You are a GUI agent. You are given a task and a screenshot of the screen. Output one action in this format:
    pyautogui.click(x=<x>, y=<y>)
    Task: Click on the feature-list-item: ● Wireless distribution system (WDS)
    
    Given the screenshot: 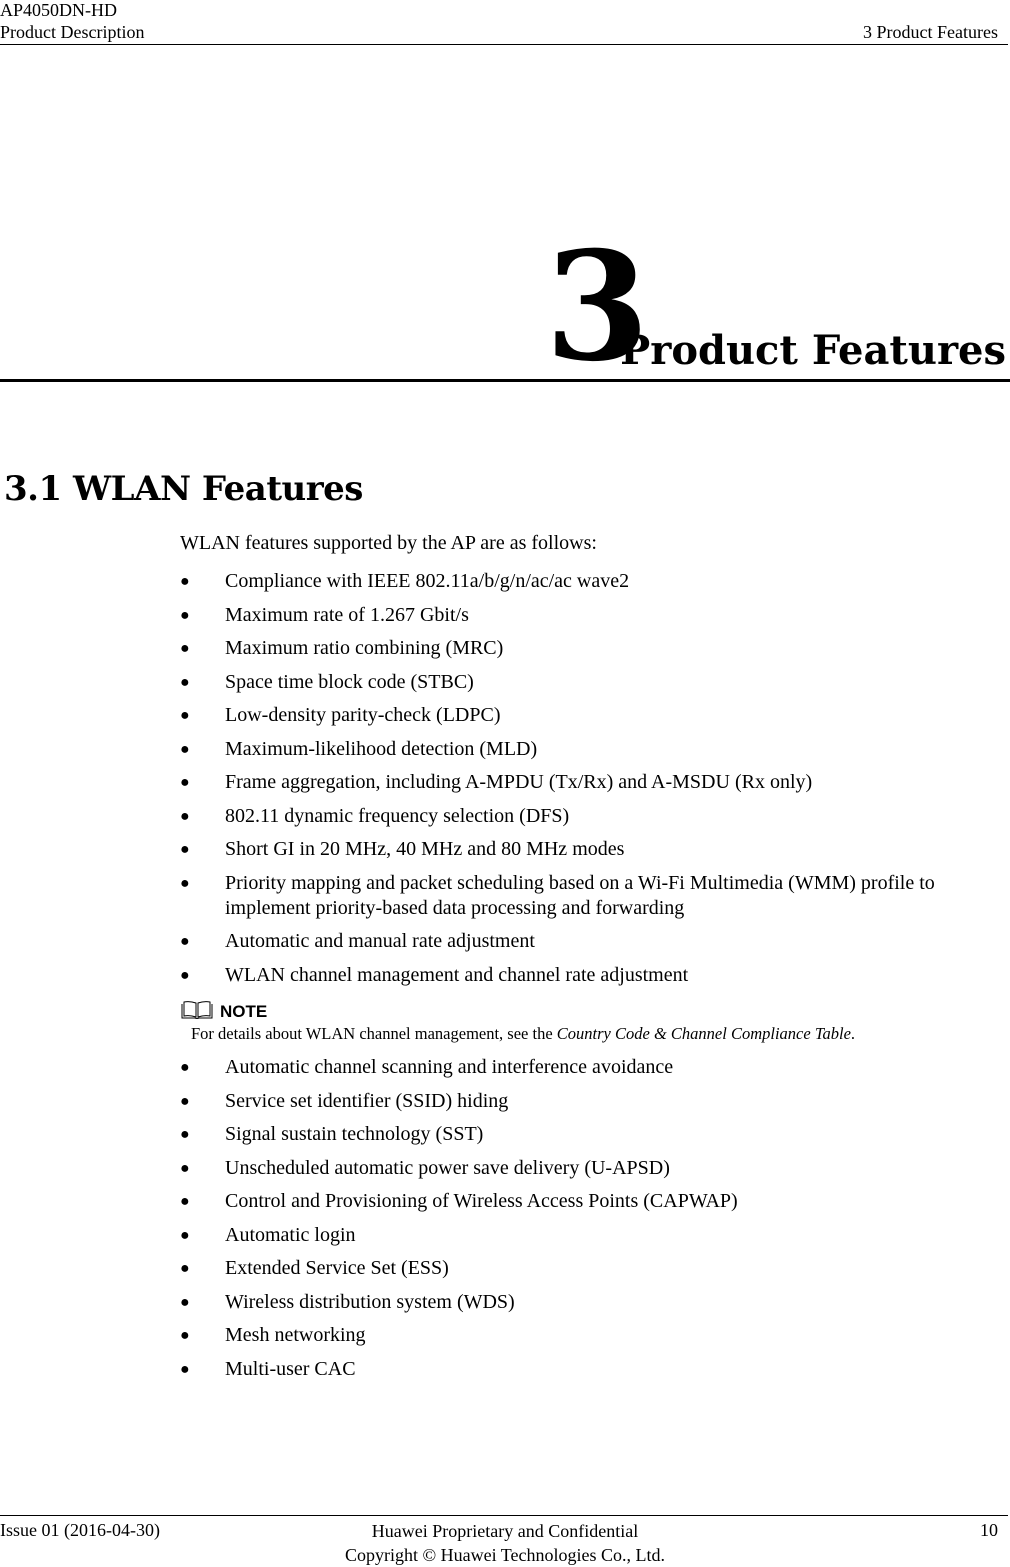 What is the action you would take?
    pyautogui.click(x=595, y=1302)
    